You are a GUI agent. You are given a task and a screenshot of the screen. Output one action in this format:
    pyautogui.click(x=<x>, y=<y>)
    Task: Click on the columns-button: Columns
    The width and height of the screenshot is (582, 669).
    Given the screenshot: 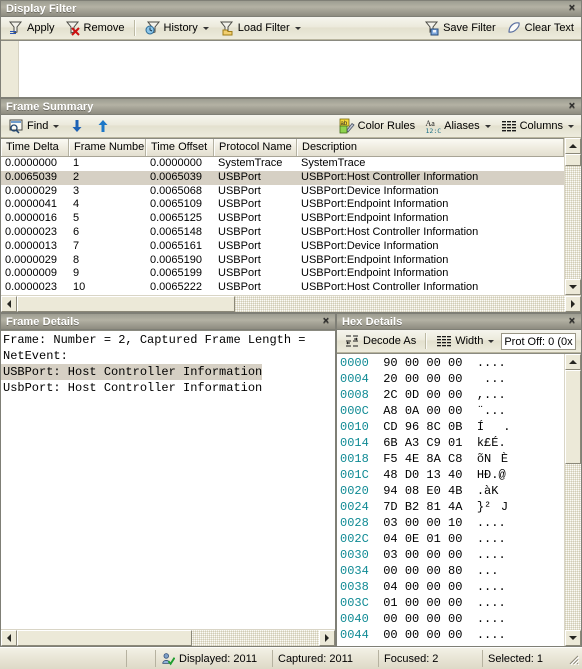 What is the action you would take?
    pyautogui.click(x=537, y=126)
    